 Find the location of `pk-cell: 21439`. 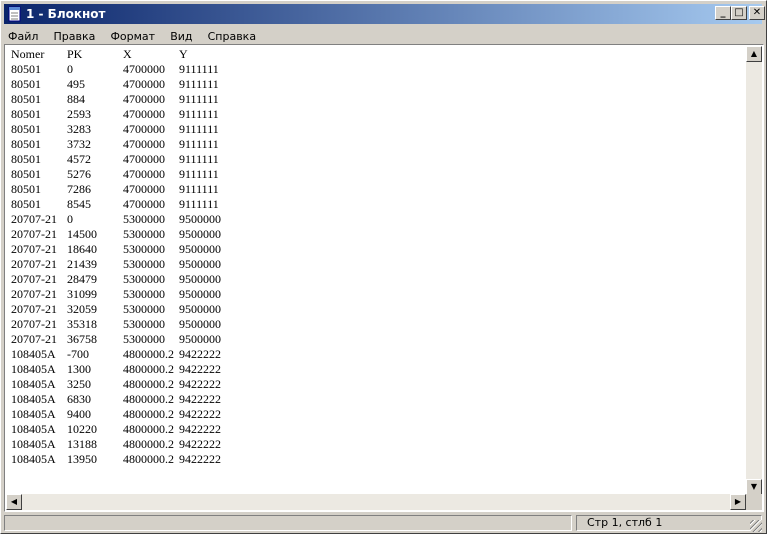

pk-cell: 21439 is located at coordinates (82, 264).